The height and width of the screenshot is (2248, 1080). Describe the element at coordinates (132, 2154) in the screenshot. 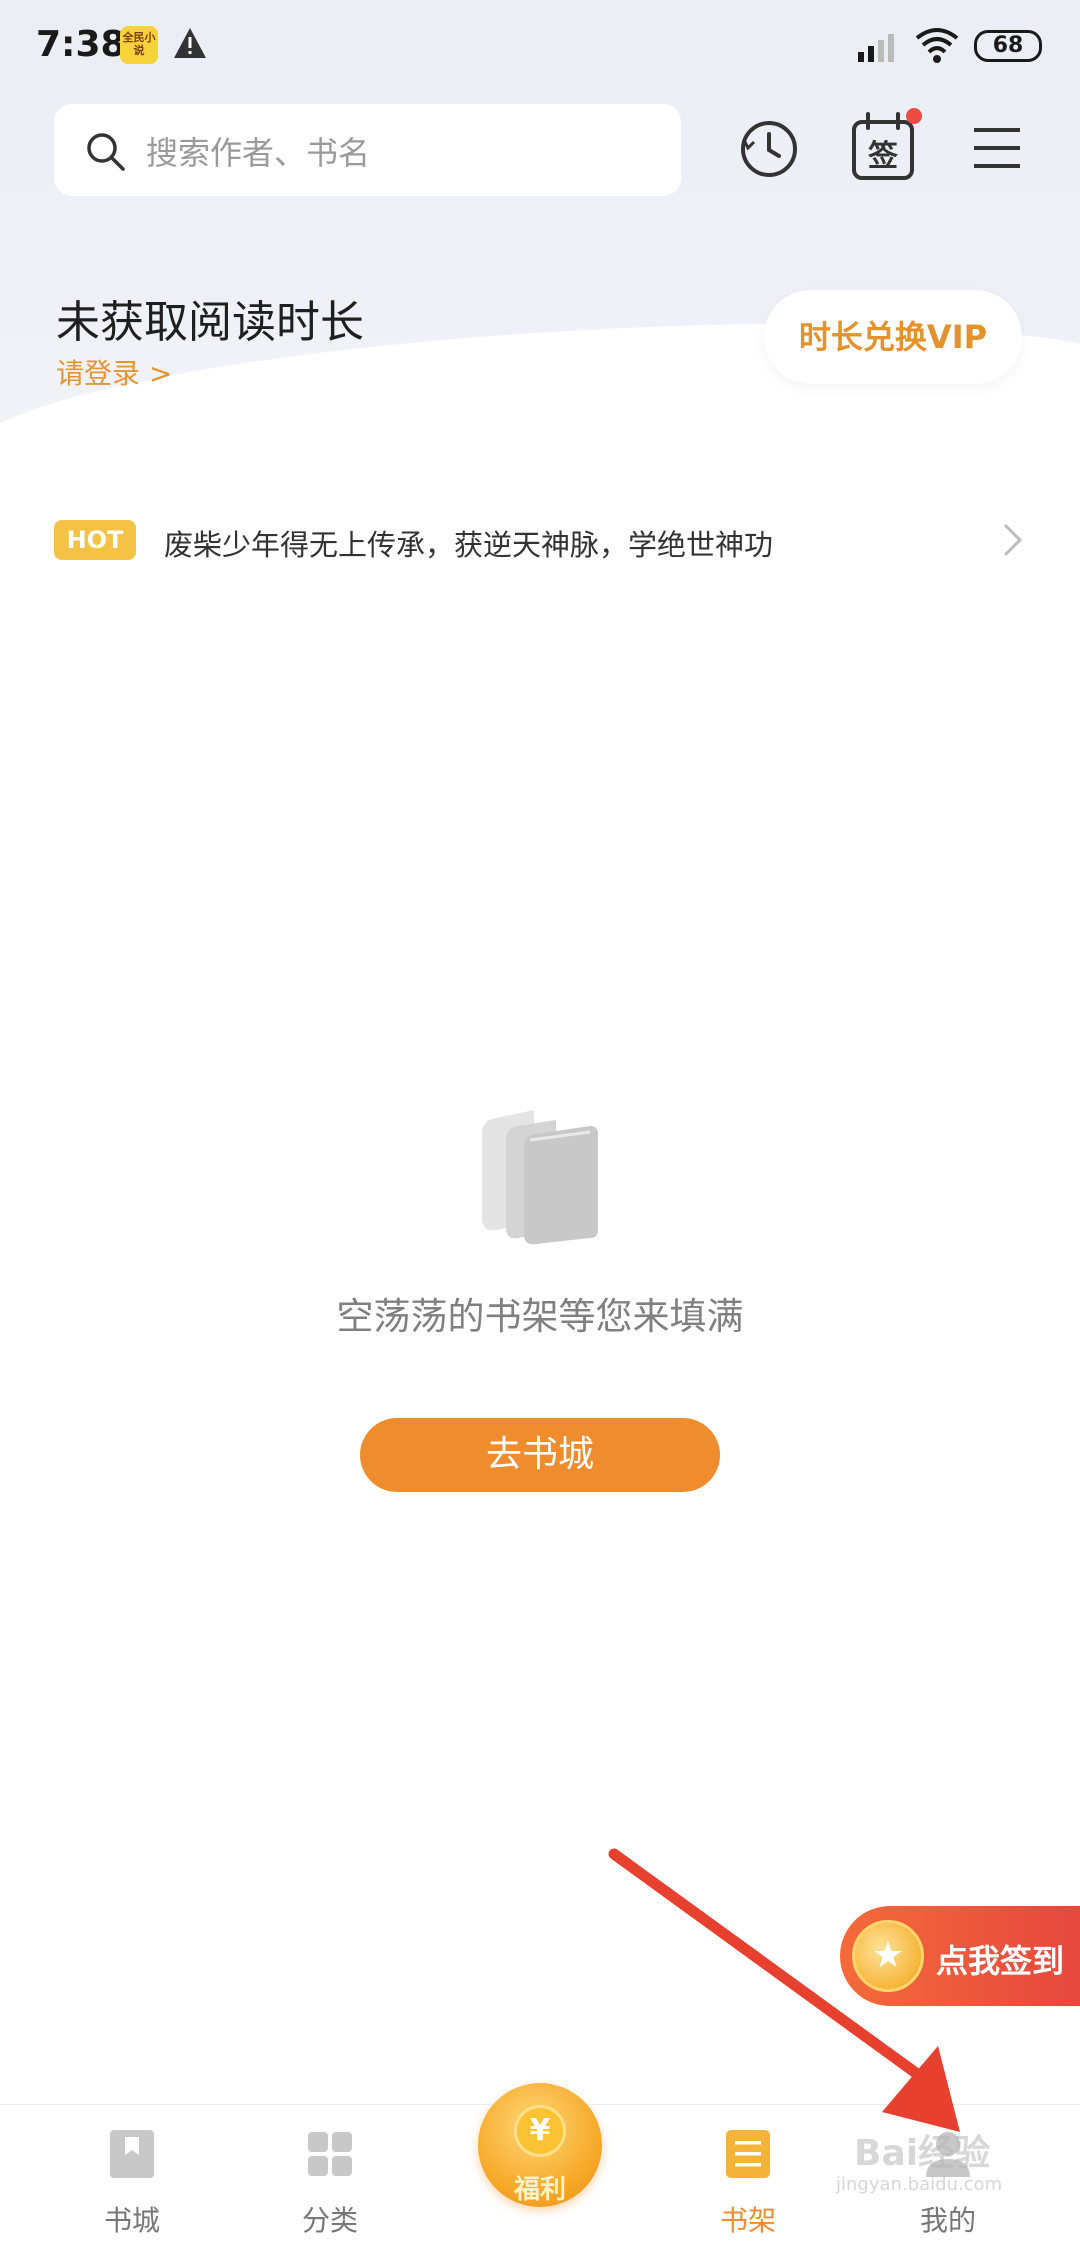

I see `bookstore-icon` at that location.